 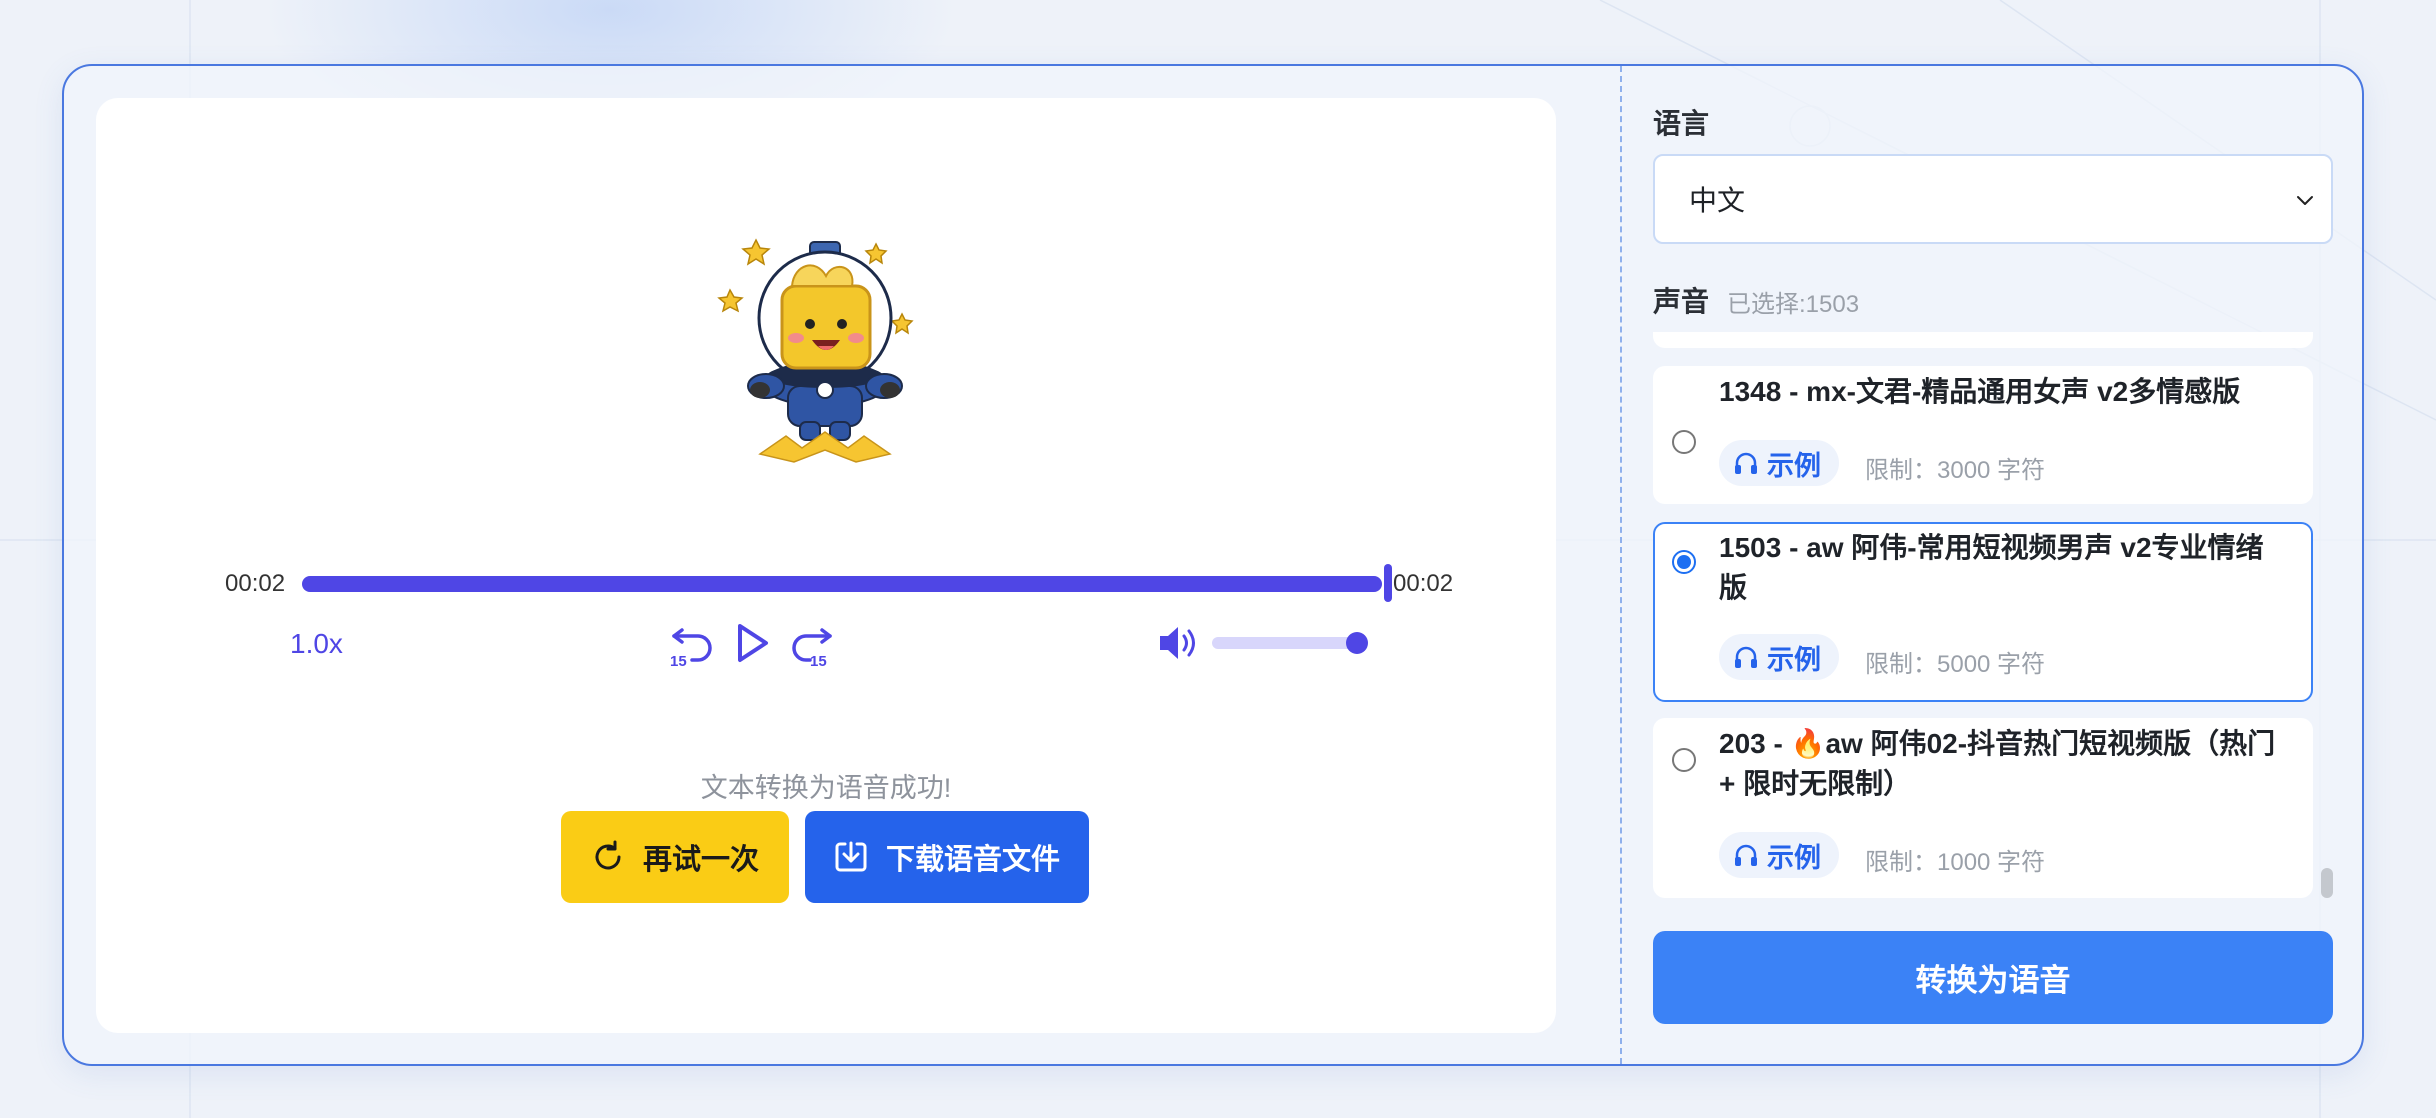 I want to click on voice-title: 1348 - mx-文君-精品通用女声 v2多情感版, so click(x=1980, y=391).